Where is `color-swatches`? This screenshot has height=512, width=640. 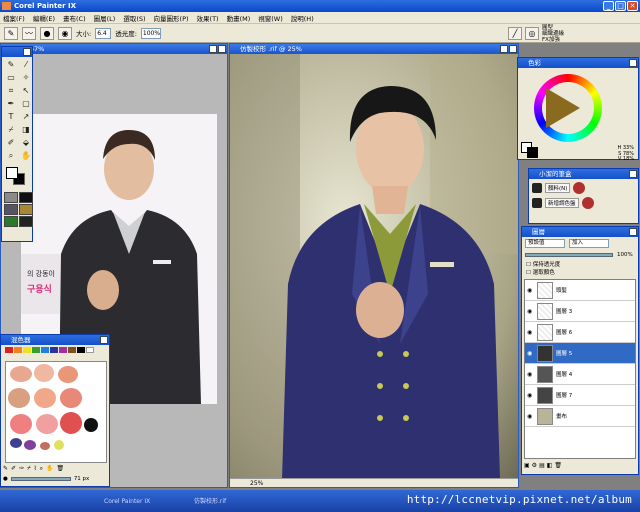 color-swatches is located at coordinates (17, 177).